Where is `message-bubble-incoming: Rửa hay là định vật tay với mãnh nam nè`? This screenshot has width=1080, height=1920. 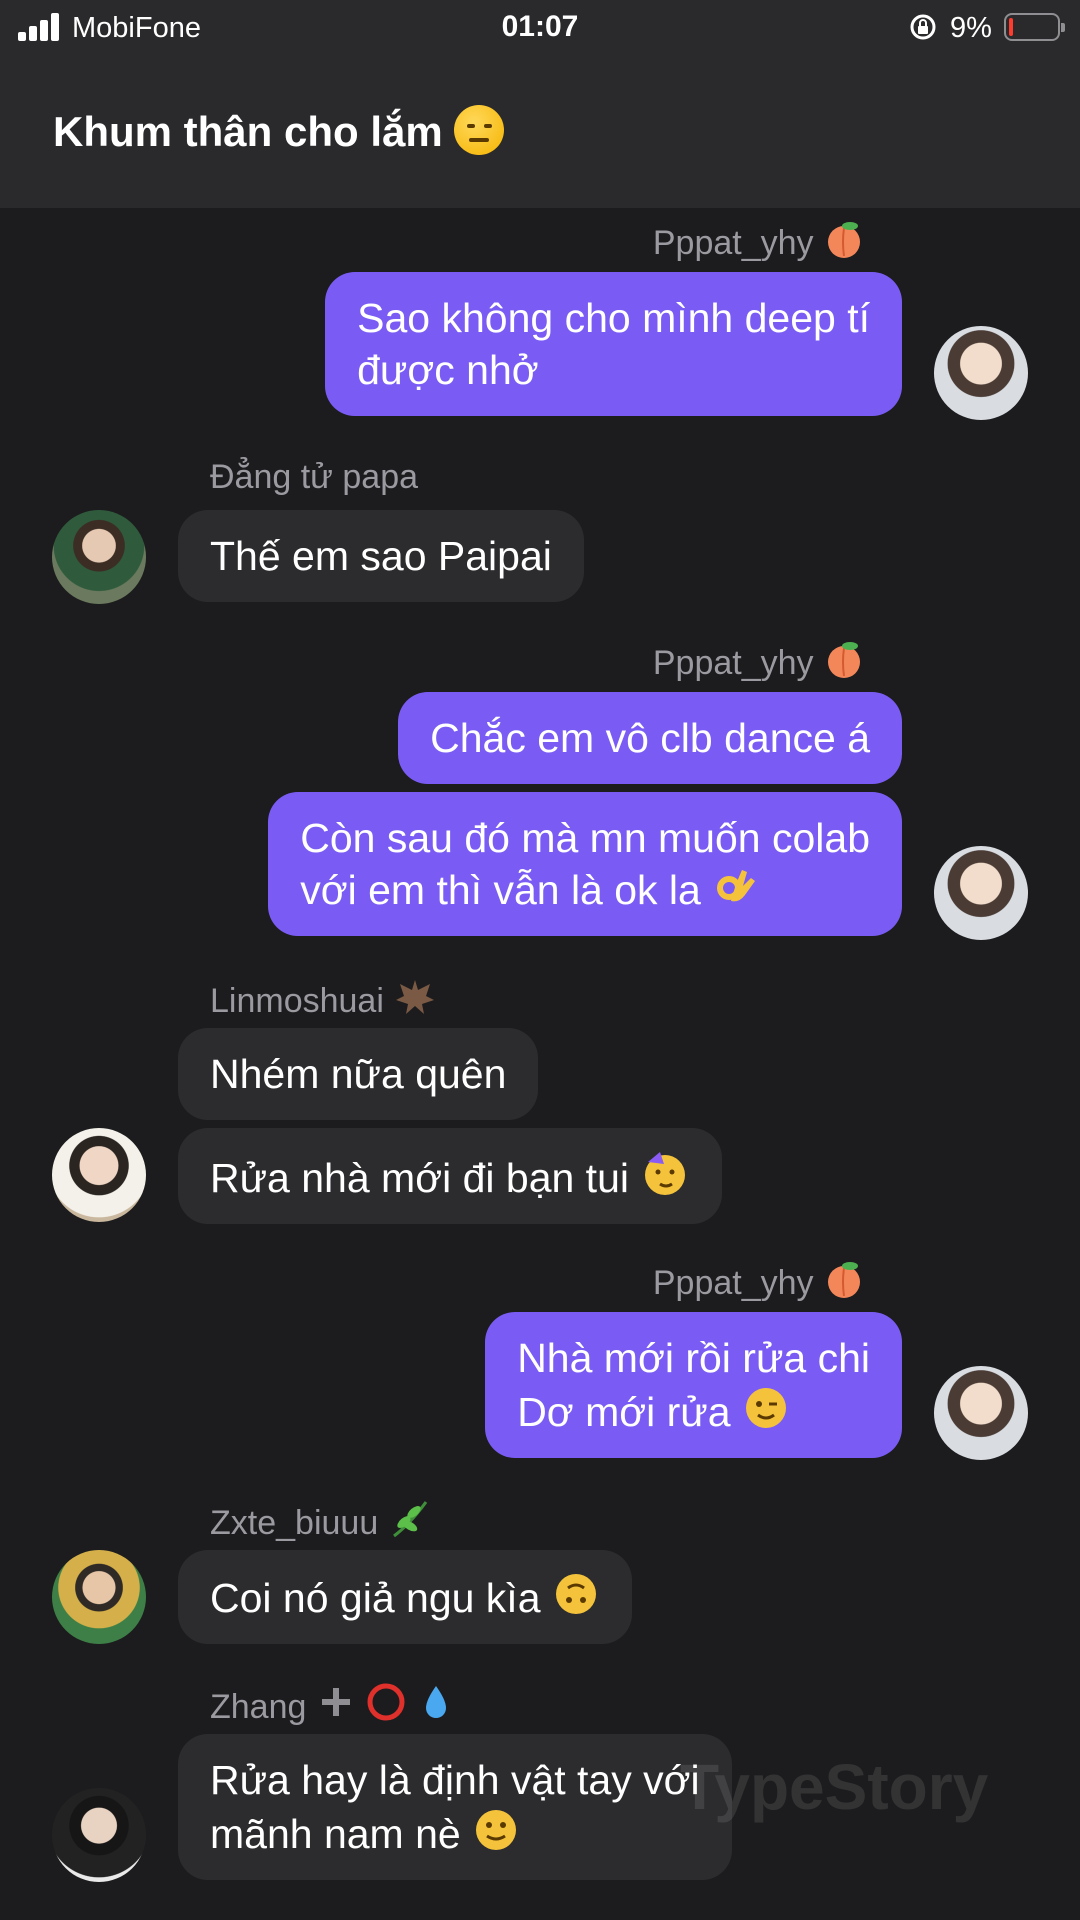
message-bubble-incoming: Rửa hay là định vật tay với mãnh nam nè is located at coordinates (455, 1807).